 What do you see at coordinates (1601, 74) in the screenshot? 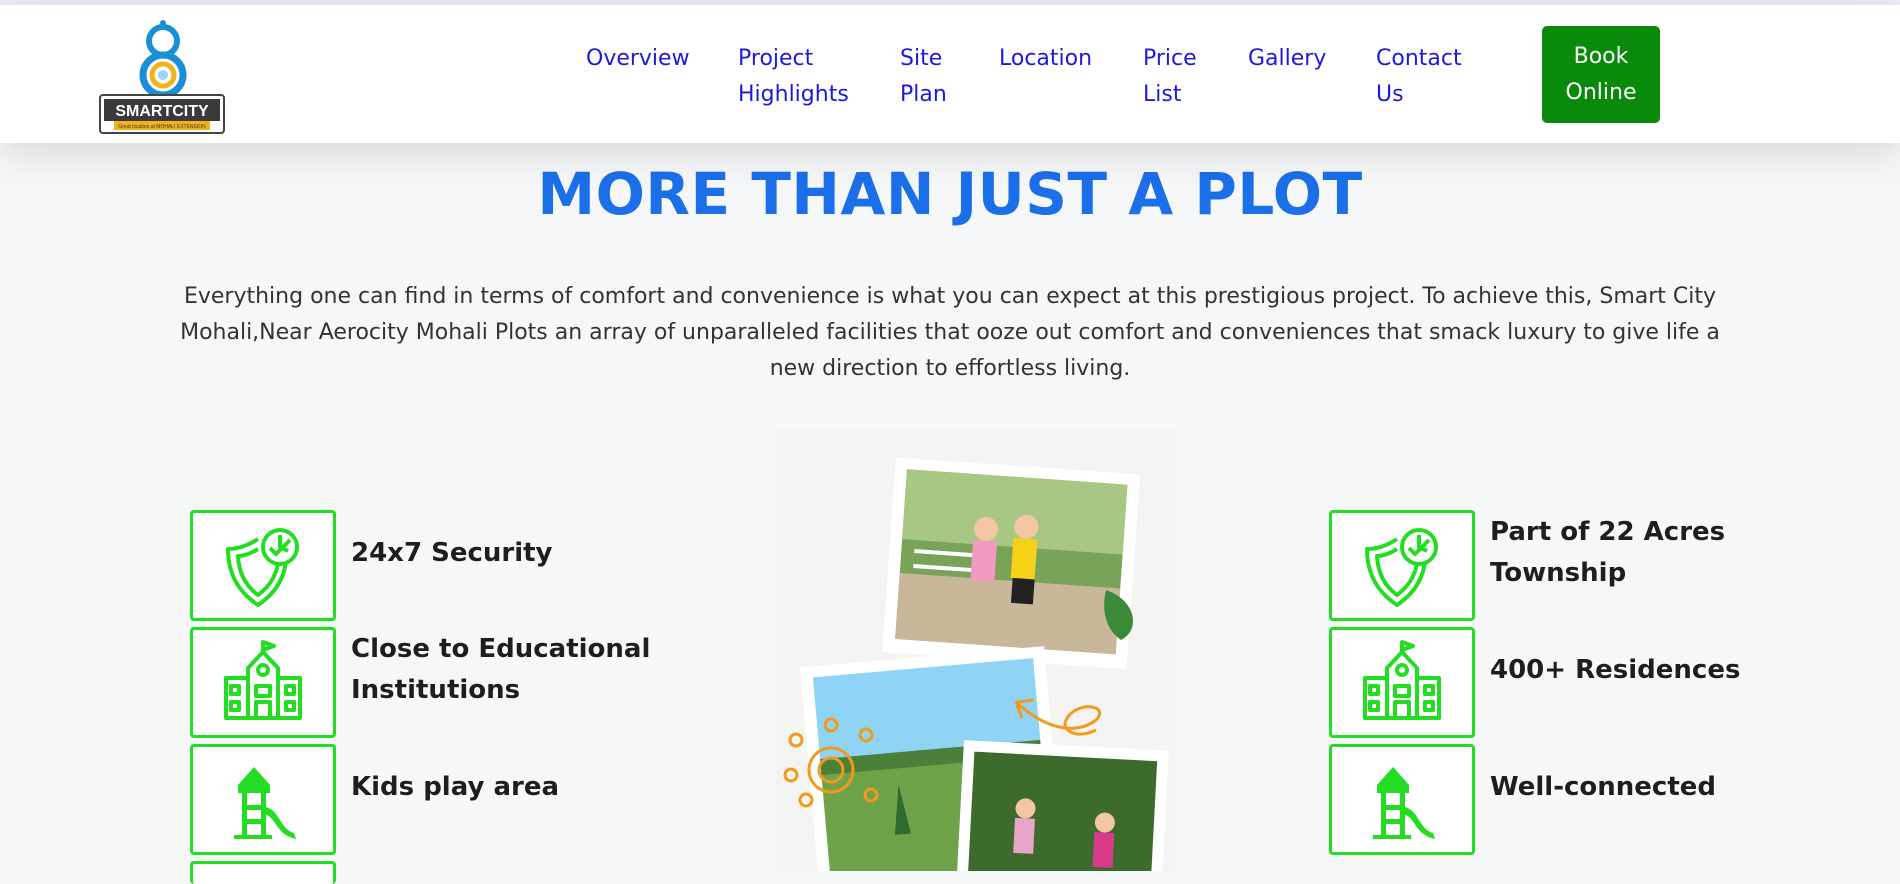
I see `book-online-button: Book Online` at bounding box center [1601, 74].